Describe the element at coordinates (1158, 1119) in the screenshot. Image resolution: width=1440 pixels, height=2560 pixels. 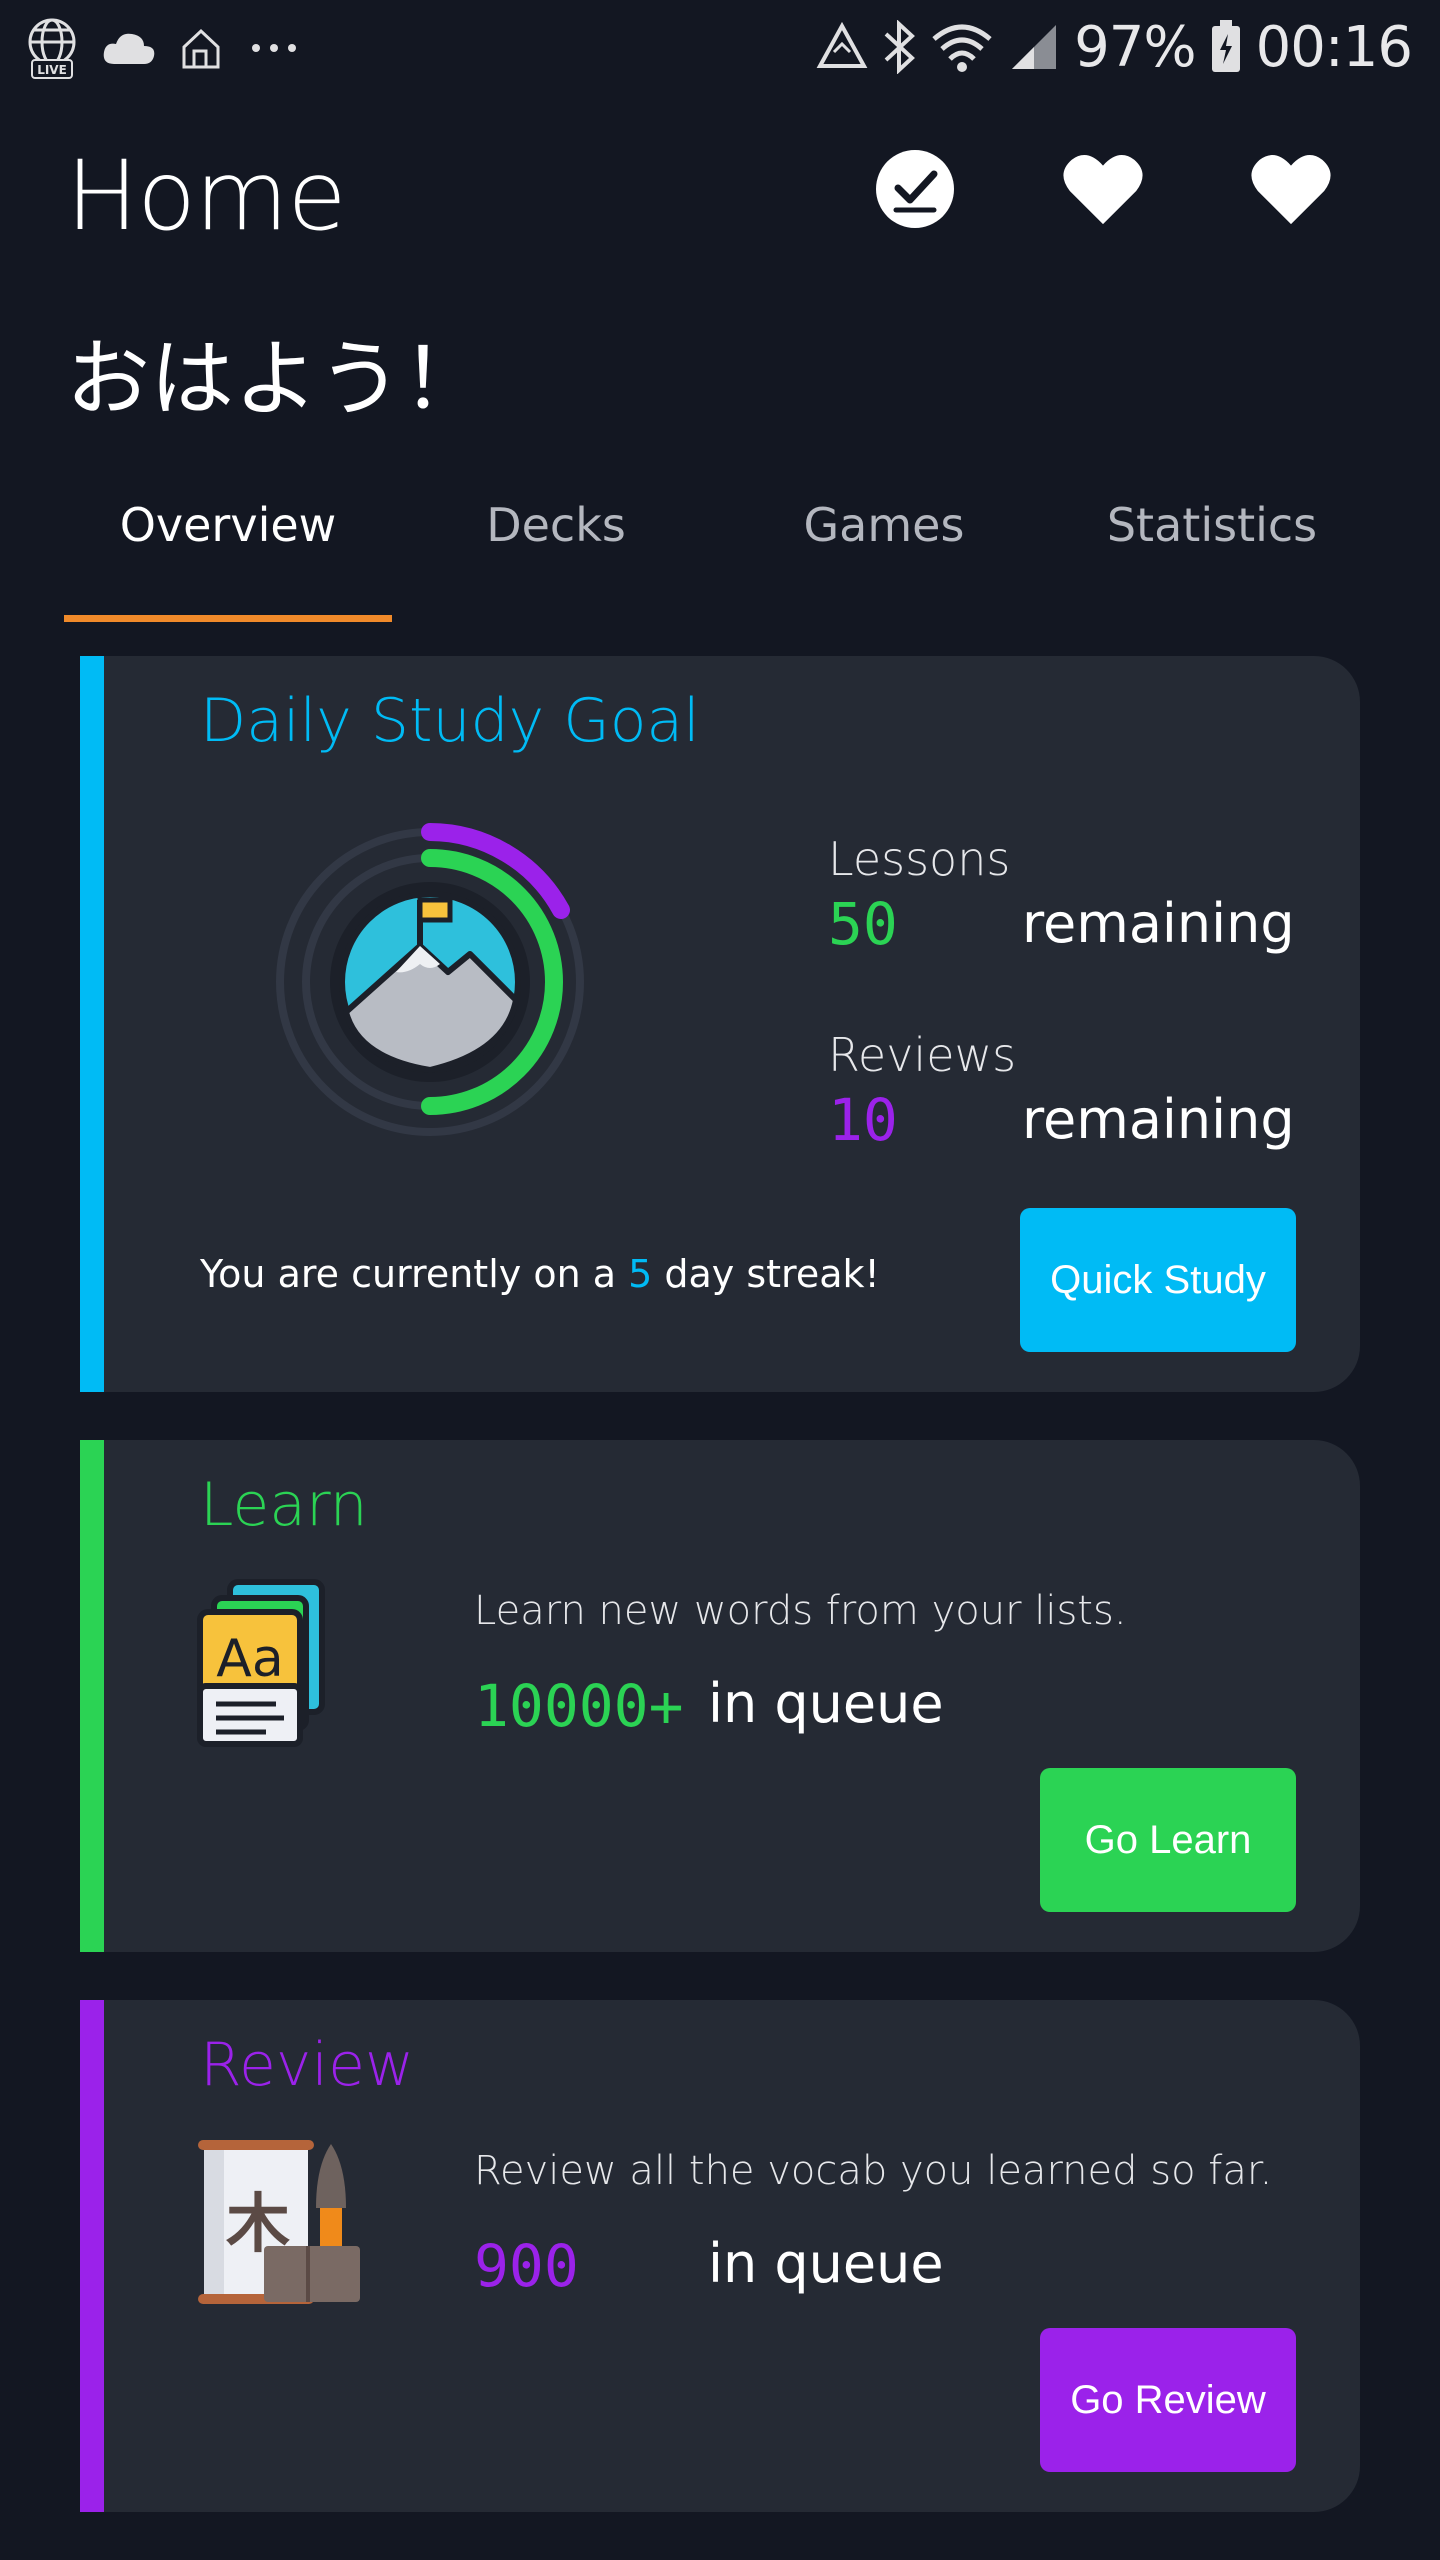
I see `reviews-remaining: remaining` at that location.